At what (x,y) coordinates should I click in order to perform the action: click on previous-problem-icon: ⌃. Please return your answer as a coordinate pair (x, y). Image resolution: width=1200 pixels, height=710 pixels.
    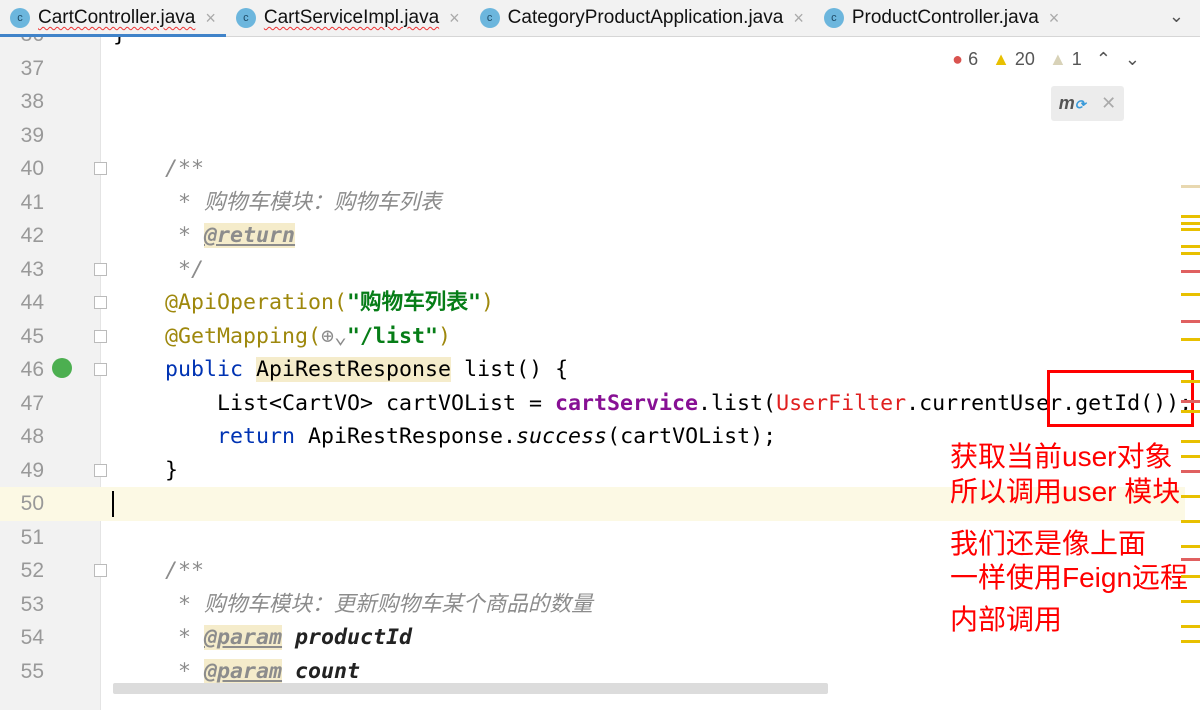
    Looking at the image, I should click on (1103, 59).